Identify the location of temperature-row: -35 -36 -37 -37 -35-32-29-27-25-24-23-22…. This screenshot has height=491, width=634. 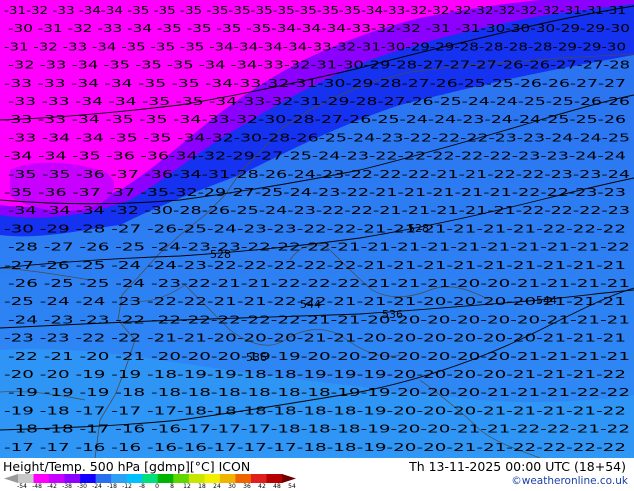
(315, 192).